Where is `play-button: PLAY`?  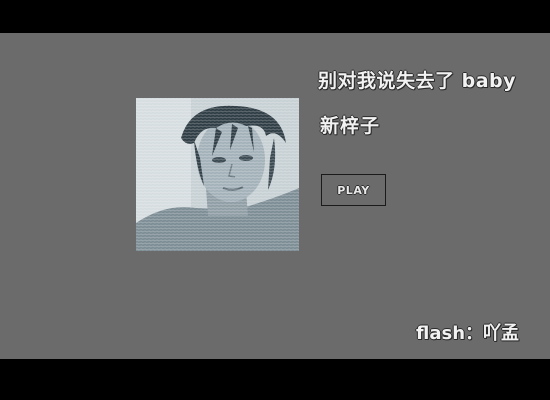
play-button: PLAY is located at coordinates (353, 190).